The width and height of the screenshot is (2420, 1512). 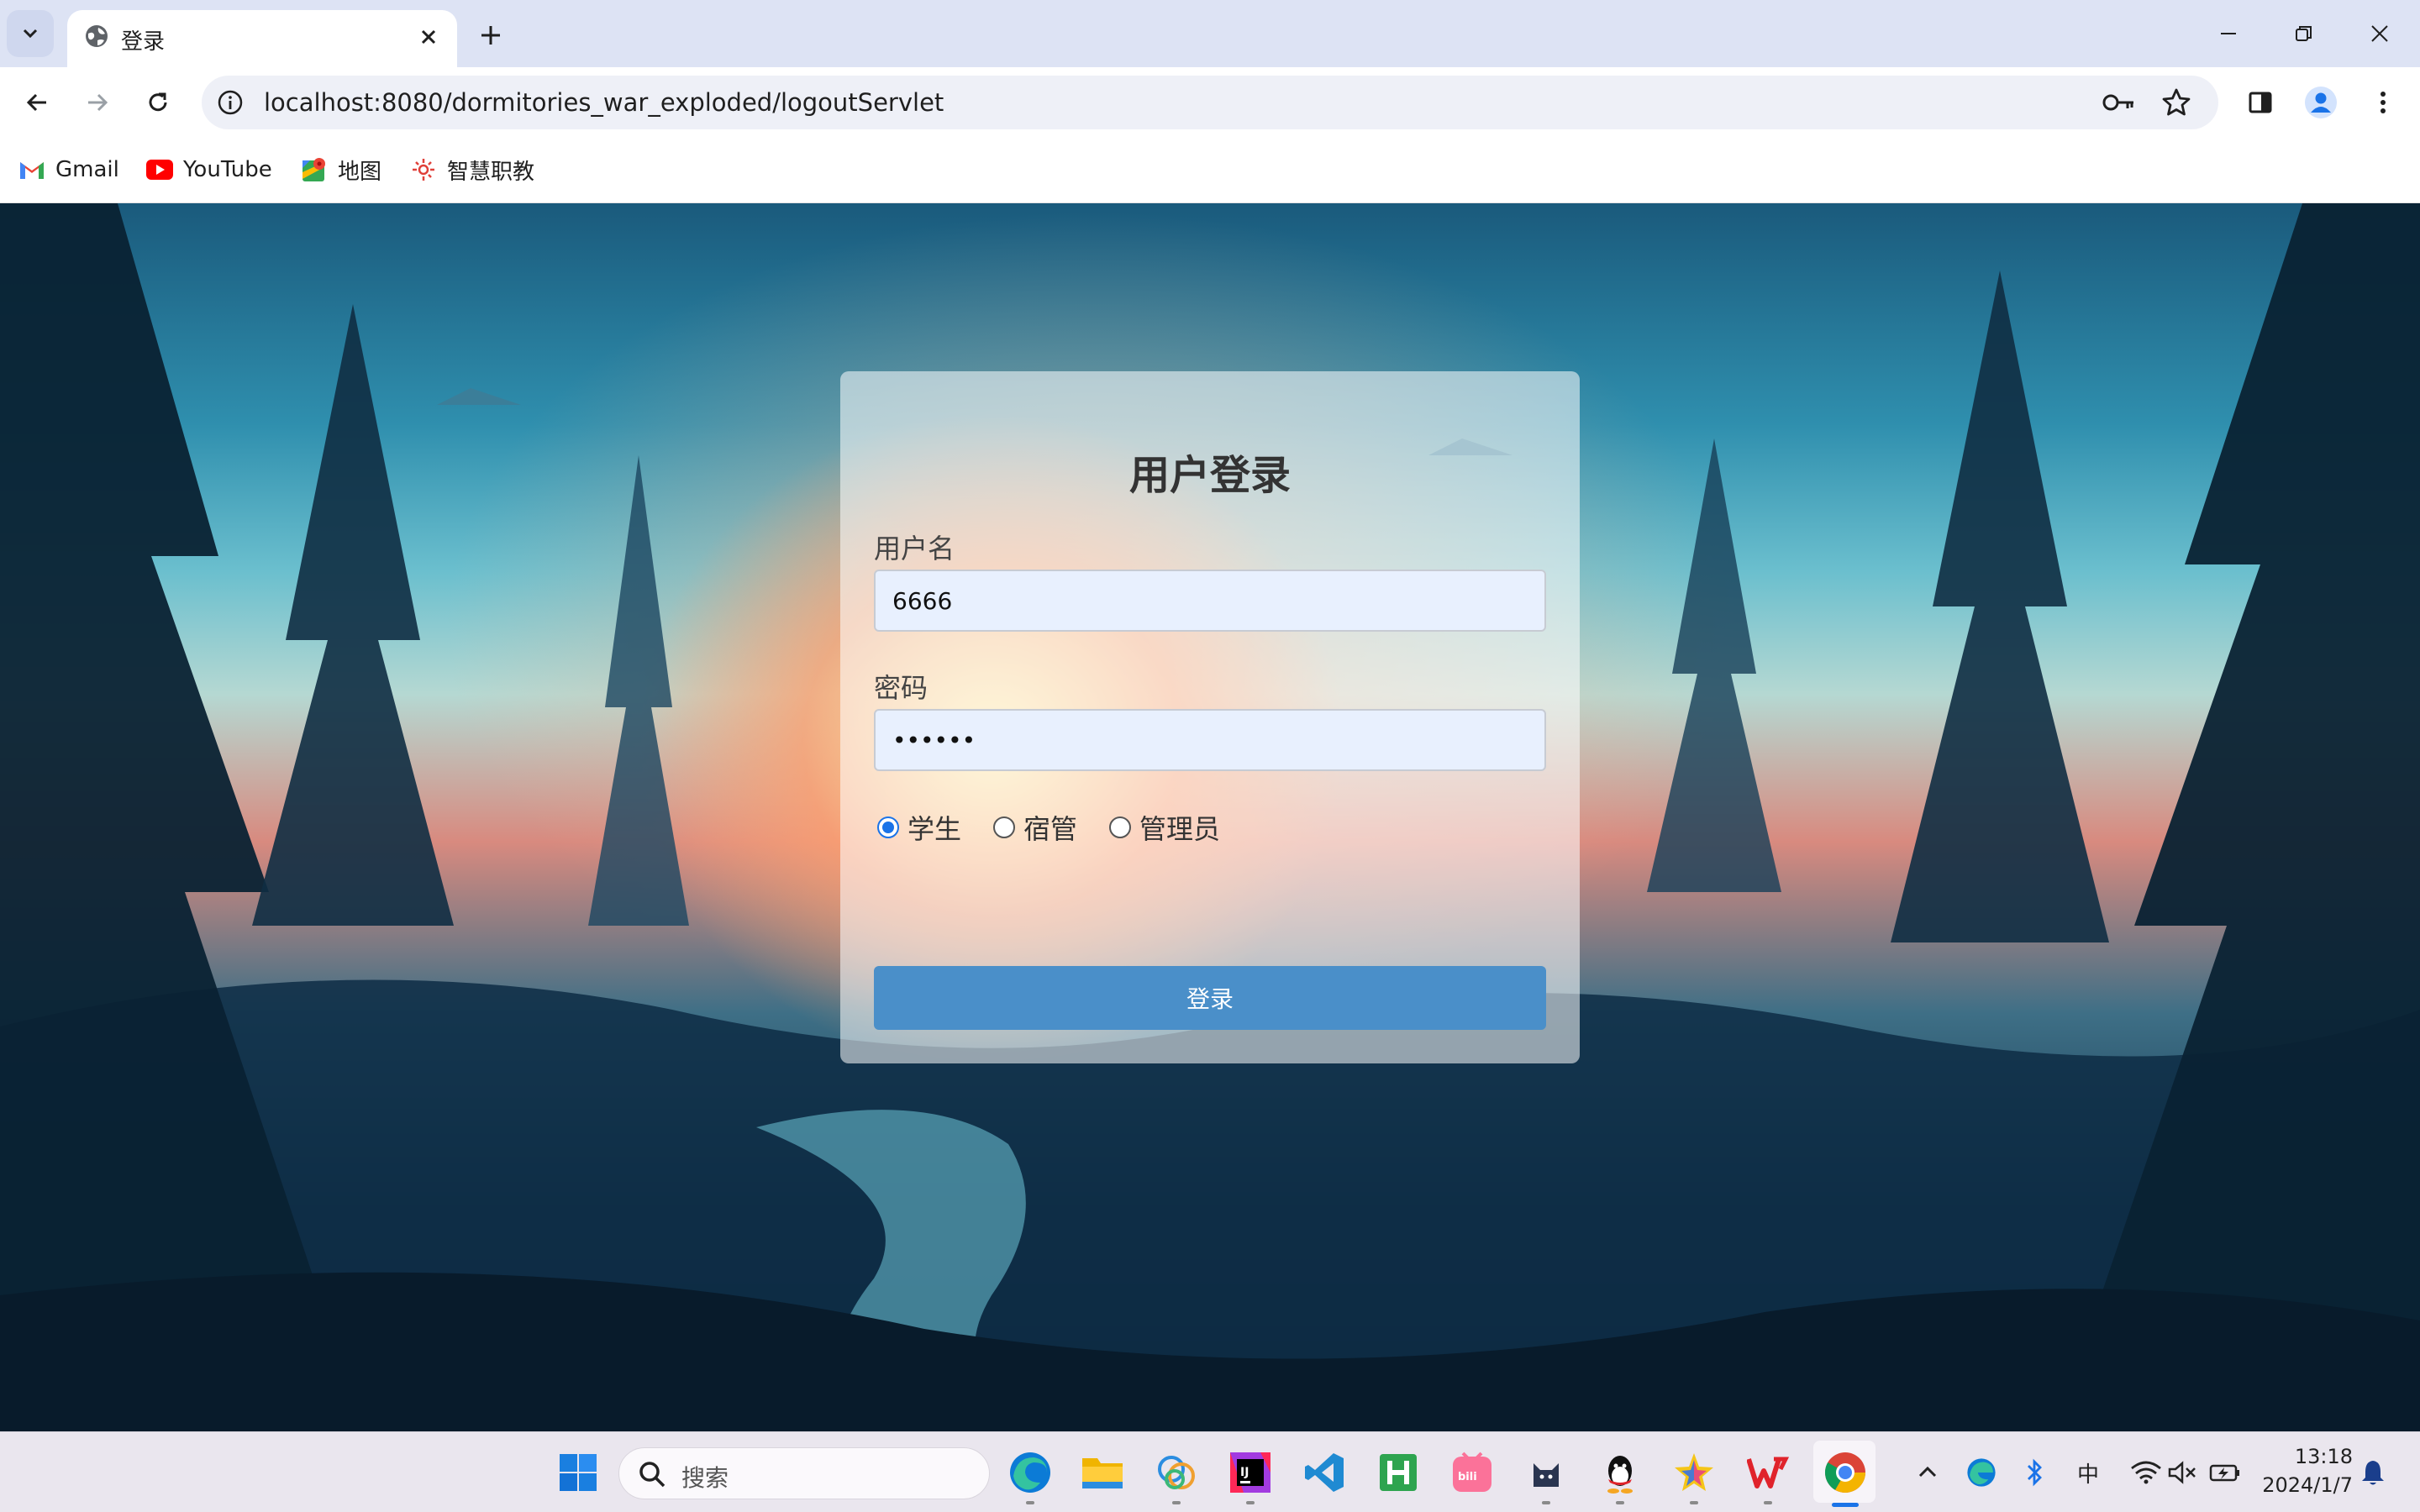 I want to click on taskbar-intellij: IJ, so click(x=1251, y=1472).